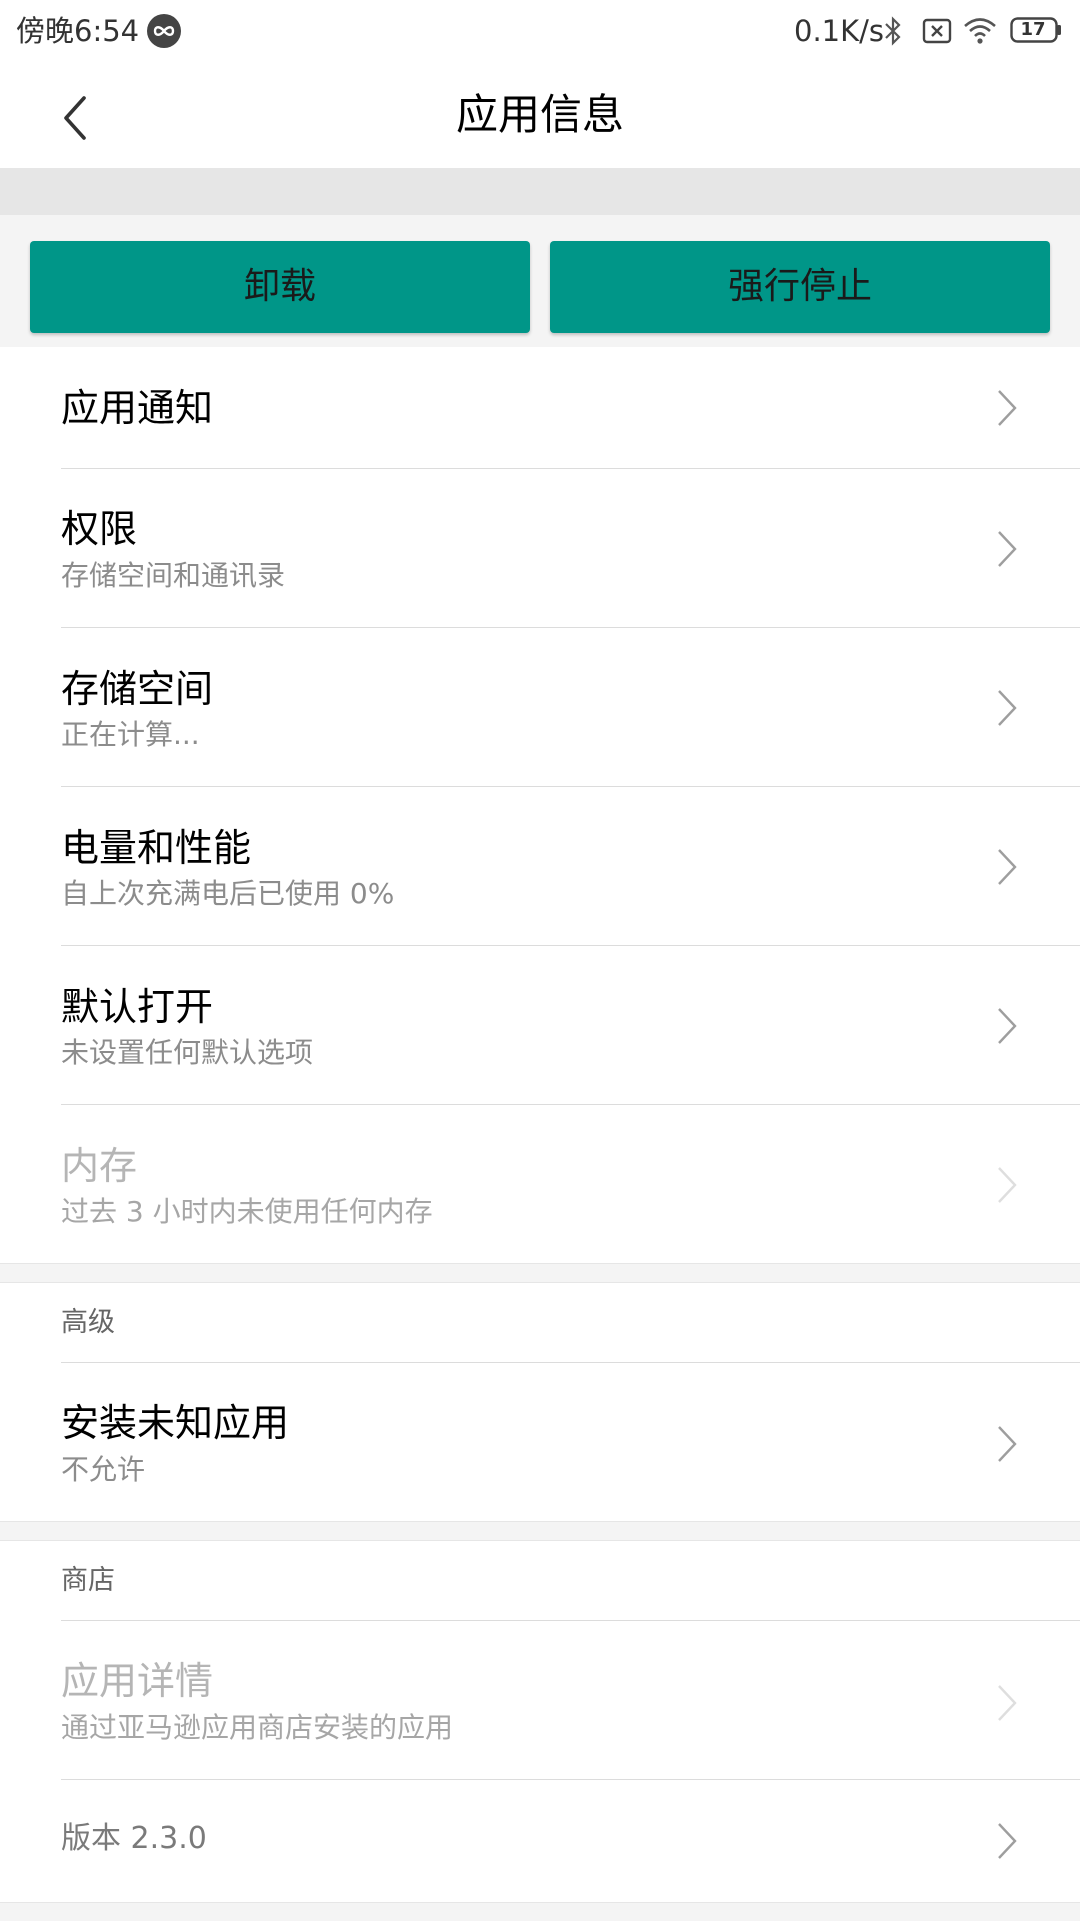  Describe the element at coordinates (540, 1184) in the screenshot. I see `list-item-memory: 内存 过去 3 小时内未使用任何内存` at that location.